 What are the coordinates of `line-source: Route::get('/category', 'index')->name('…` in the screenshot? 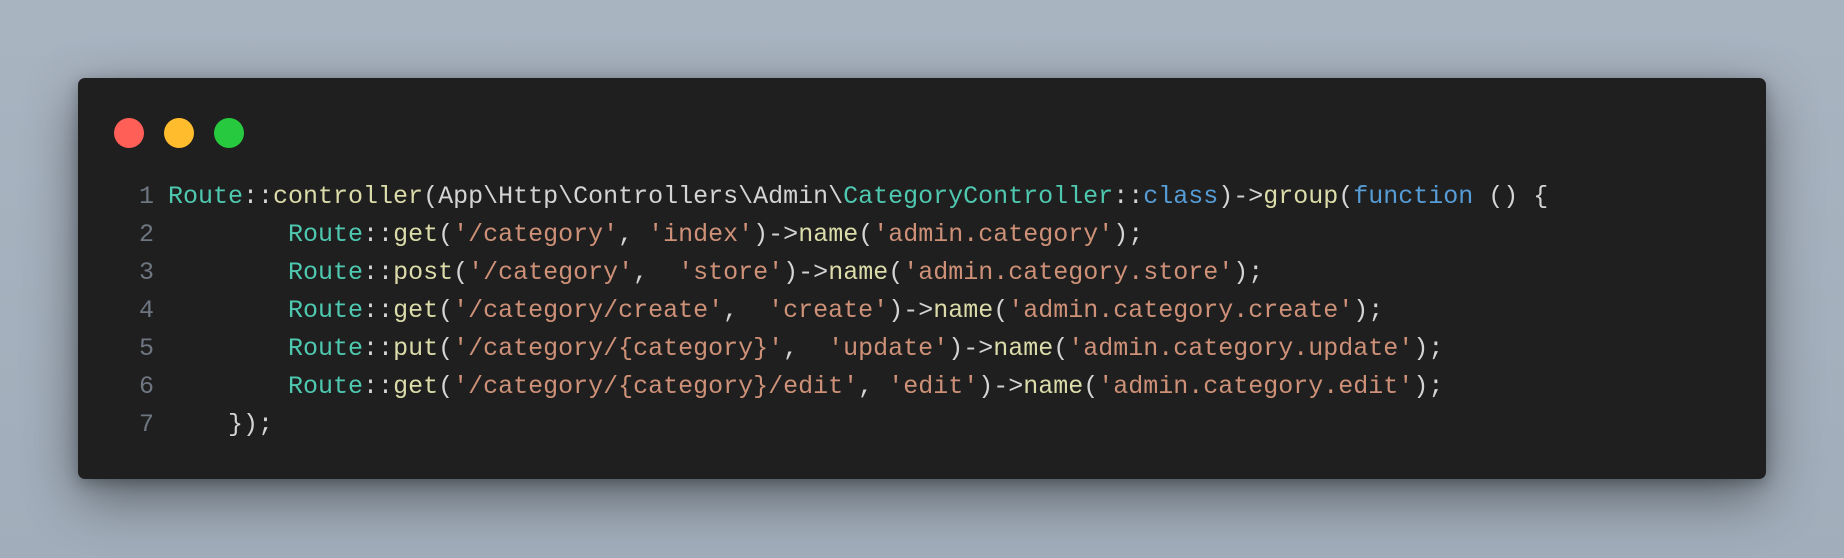 It's located at (648, 235).